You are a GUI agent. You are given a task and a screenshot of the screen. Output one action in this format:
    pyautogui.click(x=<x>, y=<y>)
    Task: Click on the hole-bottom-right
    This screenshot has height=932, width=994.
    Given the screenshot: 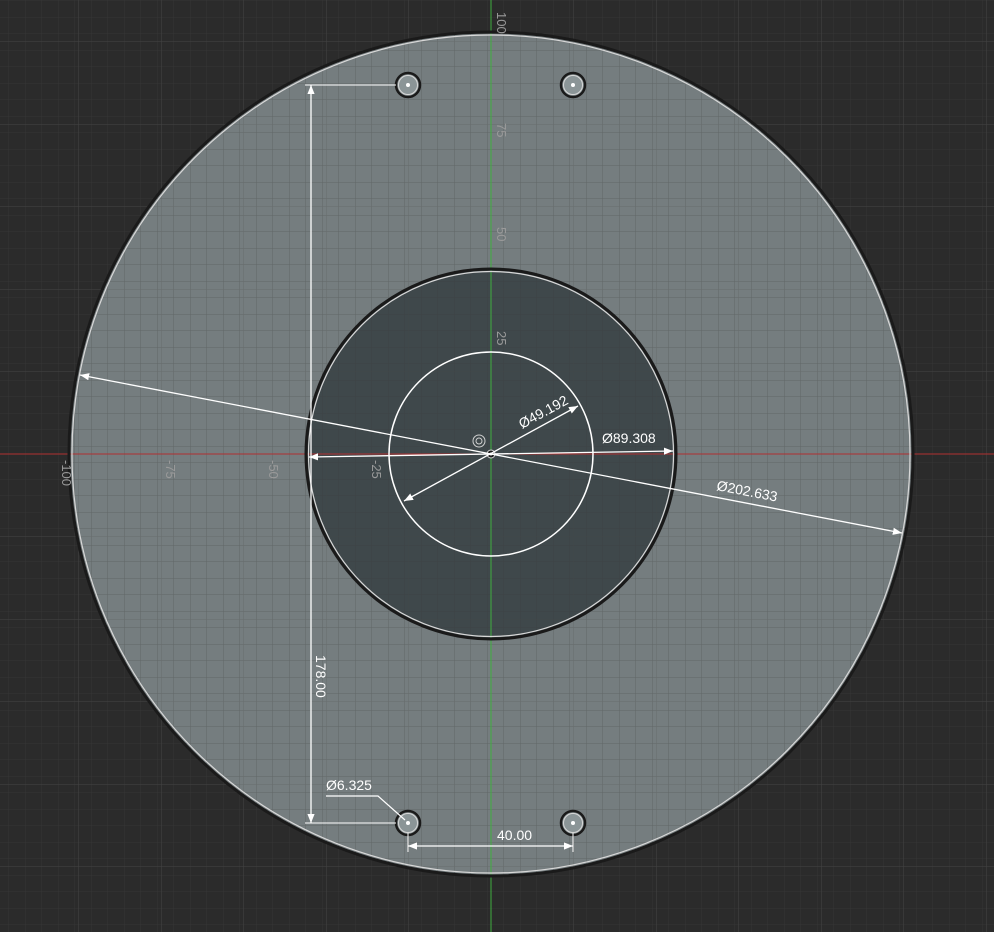 What is the action you would take?
    pyautogui.click(x=573, y=823)
    